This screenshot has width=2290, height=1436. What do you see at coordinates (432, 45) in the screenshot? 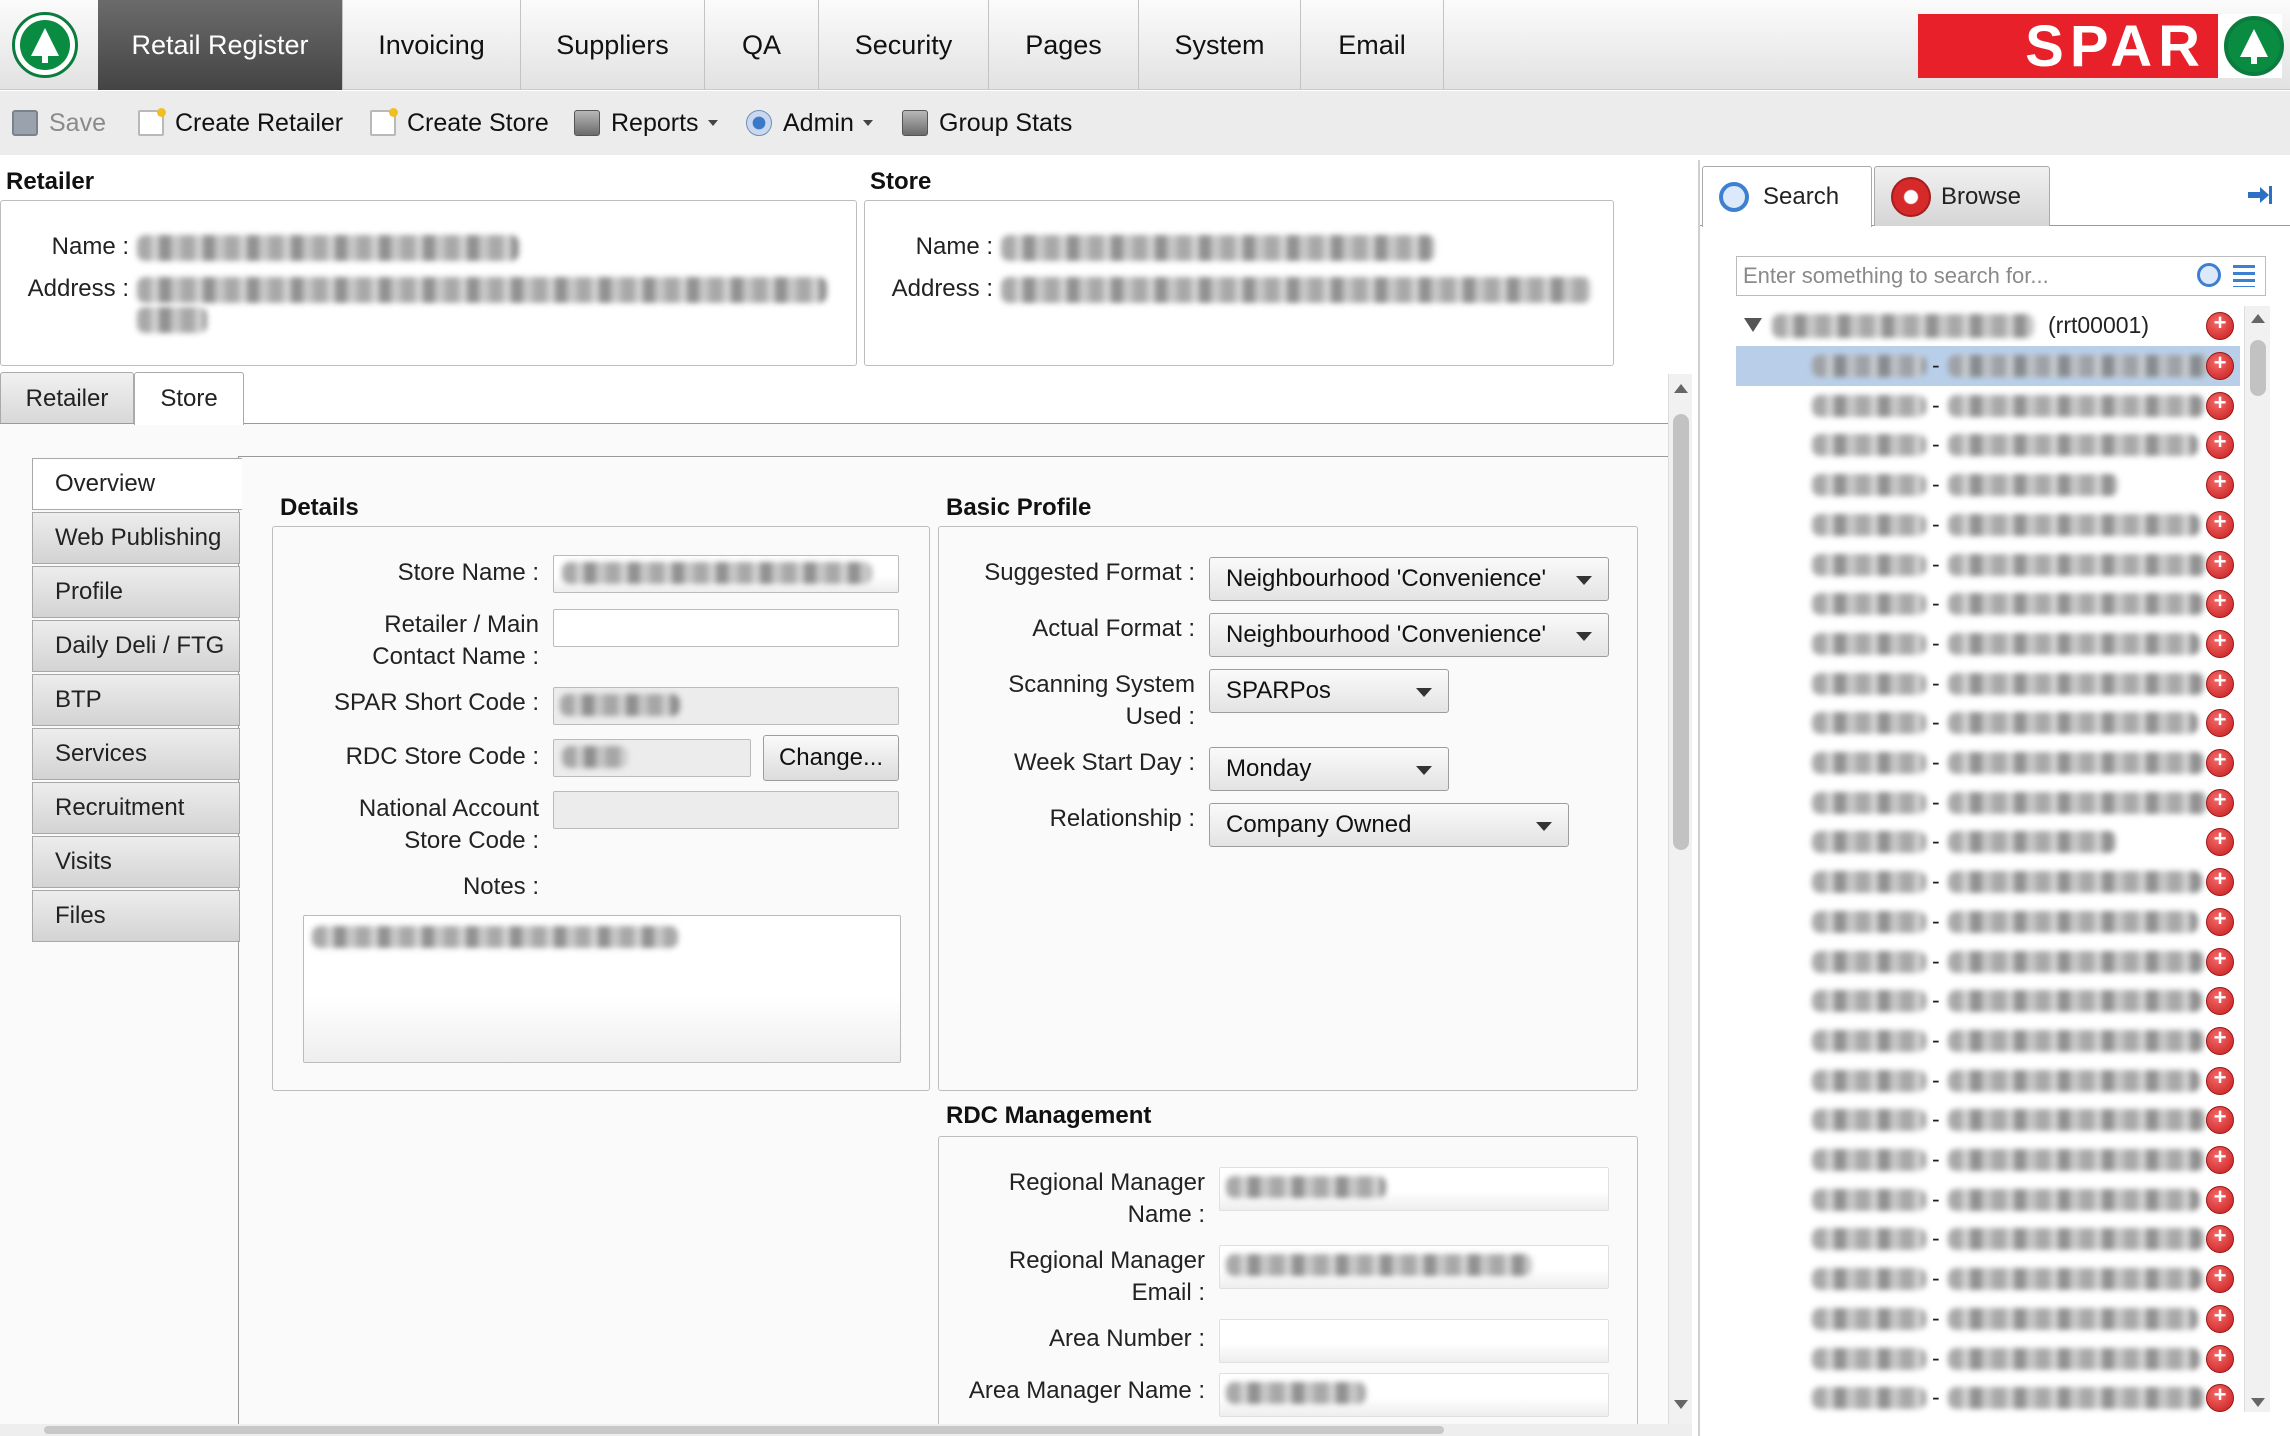
I see `nav-tab-invoicing: Invoicing` at bounding box center [432, 45].